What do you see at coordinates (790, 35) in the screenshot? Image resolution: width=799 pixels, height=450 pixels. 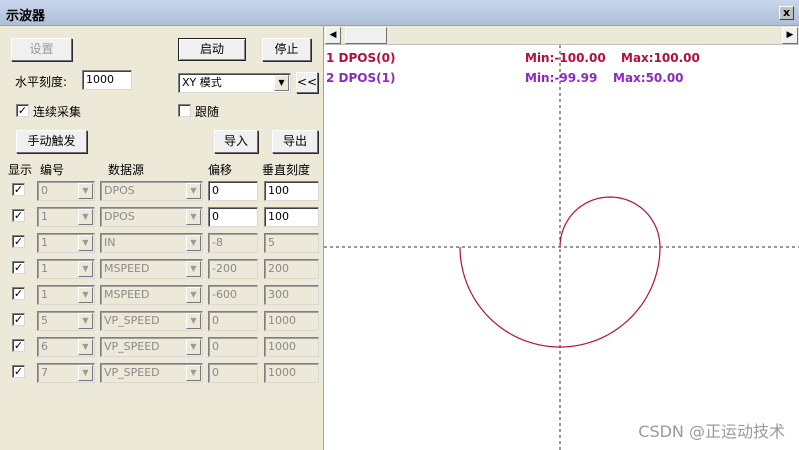 I see `scroll-right-icon: ▶` at bounding box center [790, 35].